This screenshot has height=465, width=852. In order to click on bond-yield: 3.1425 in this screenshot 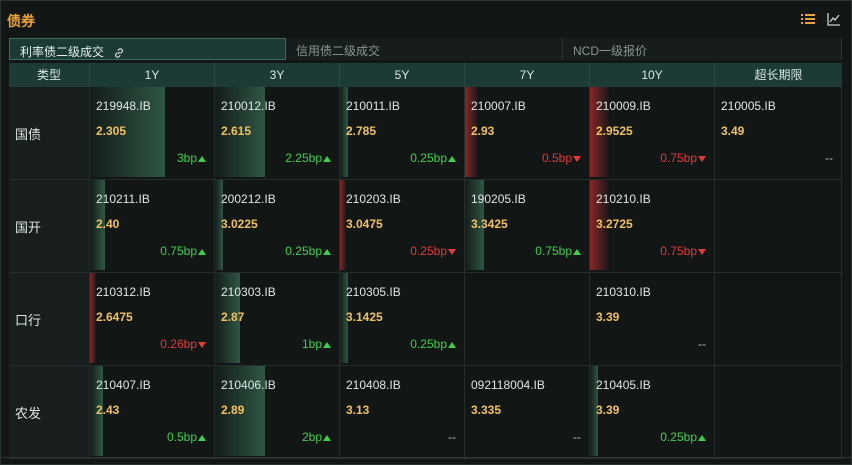, I will do `click(364, 317)`.